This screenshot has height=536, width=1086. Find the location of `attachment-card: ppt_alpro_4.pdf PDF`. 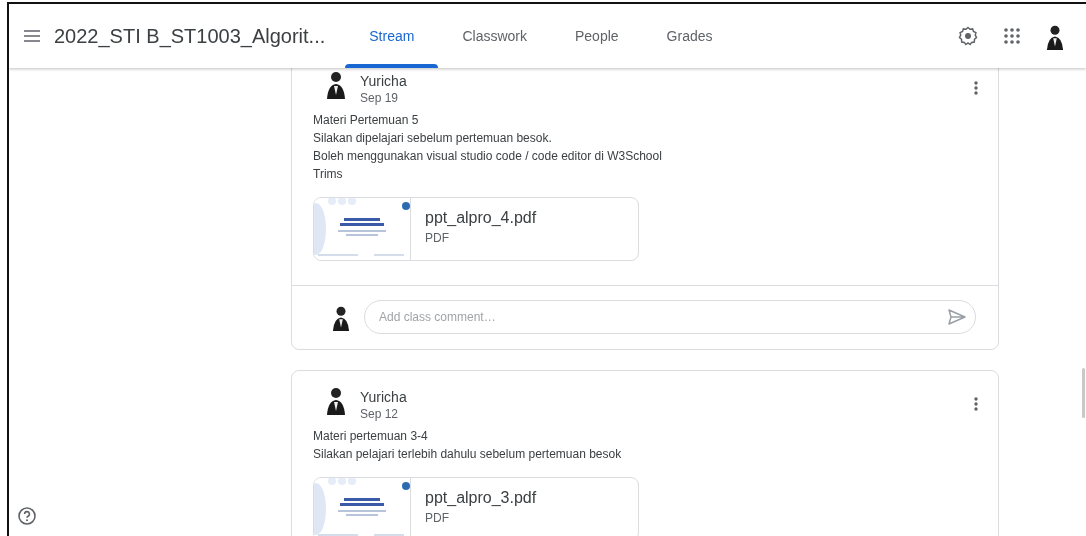

attachment-card: ppt_alpro_4.pdf PDF is located at coordinates (476, 229).